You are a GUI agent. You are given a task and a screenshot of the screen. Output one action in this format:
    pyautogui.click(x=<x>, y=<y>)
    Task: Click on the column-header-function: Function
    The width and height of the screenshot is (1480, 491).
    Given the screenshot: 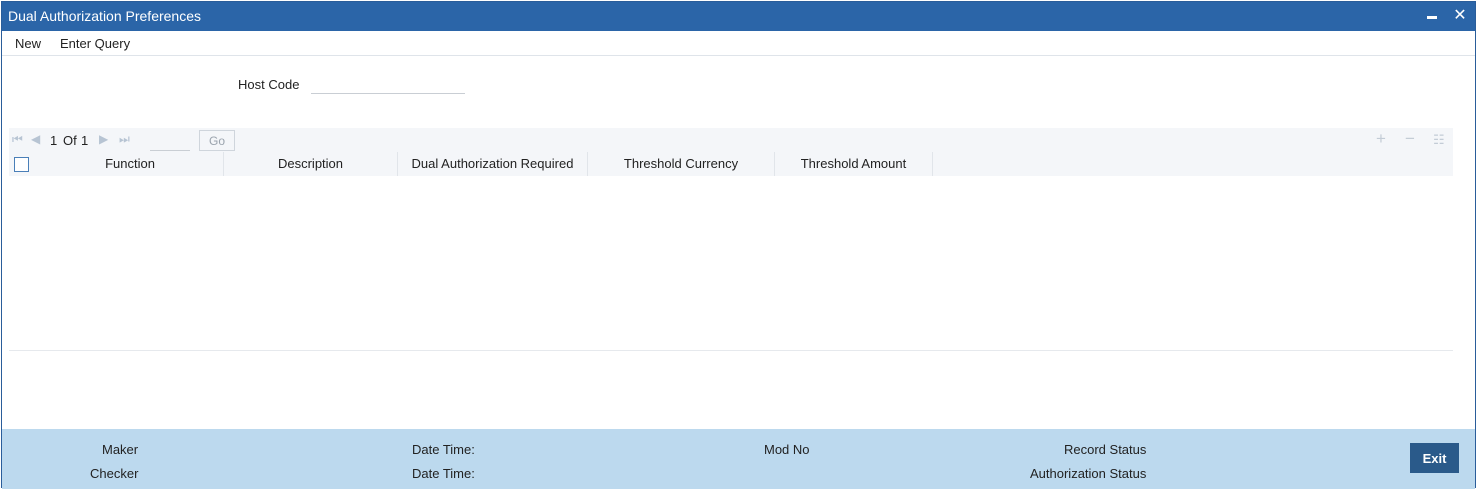 What is the action you would take?
    pyautogui.click(x=130, y=164)
    